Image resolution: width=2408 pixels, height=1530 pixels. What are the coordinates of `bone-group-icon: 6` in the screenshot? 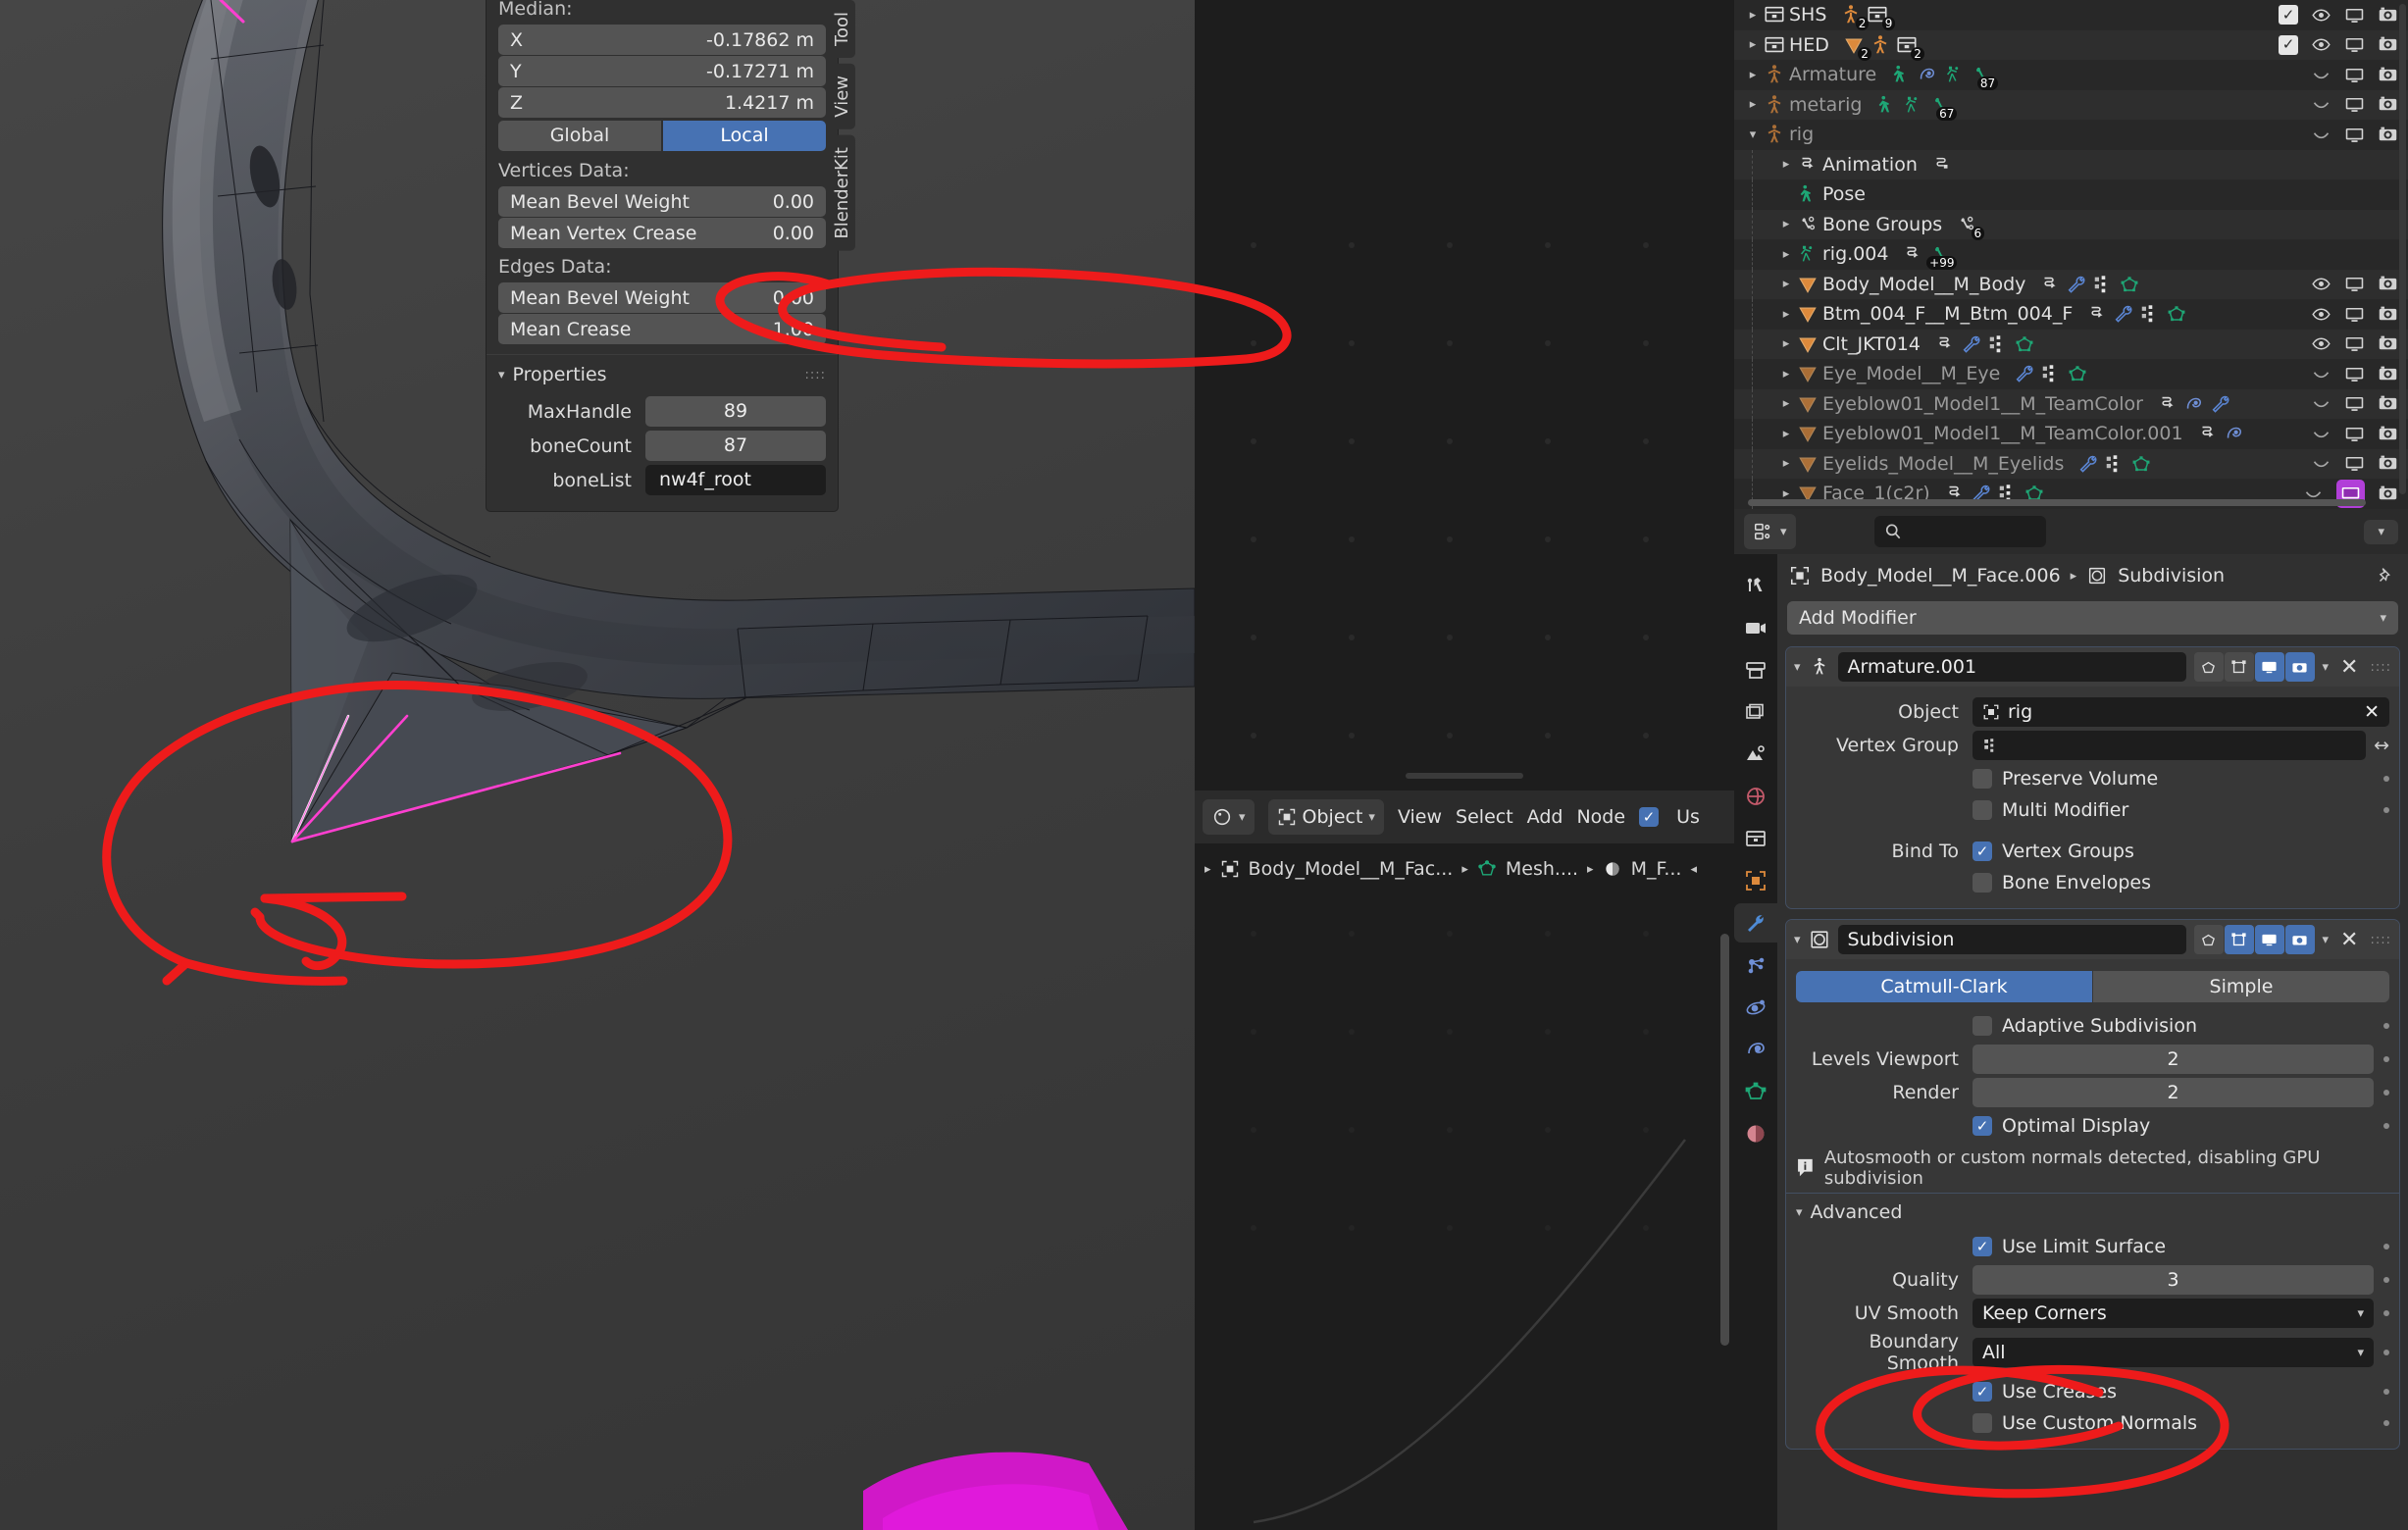 It's located at (1970, 227).